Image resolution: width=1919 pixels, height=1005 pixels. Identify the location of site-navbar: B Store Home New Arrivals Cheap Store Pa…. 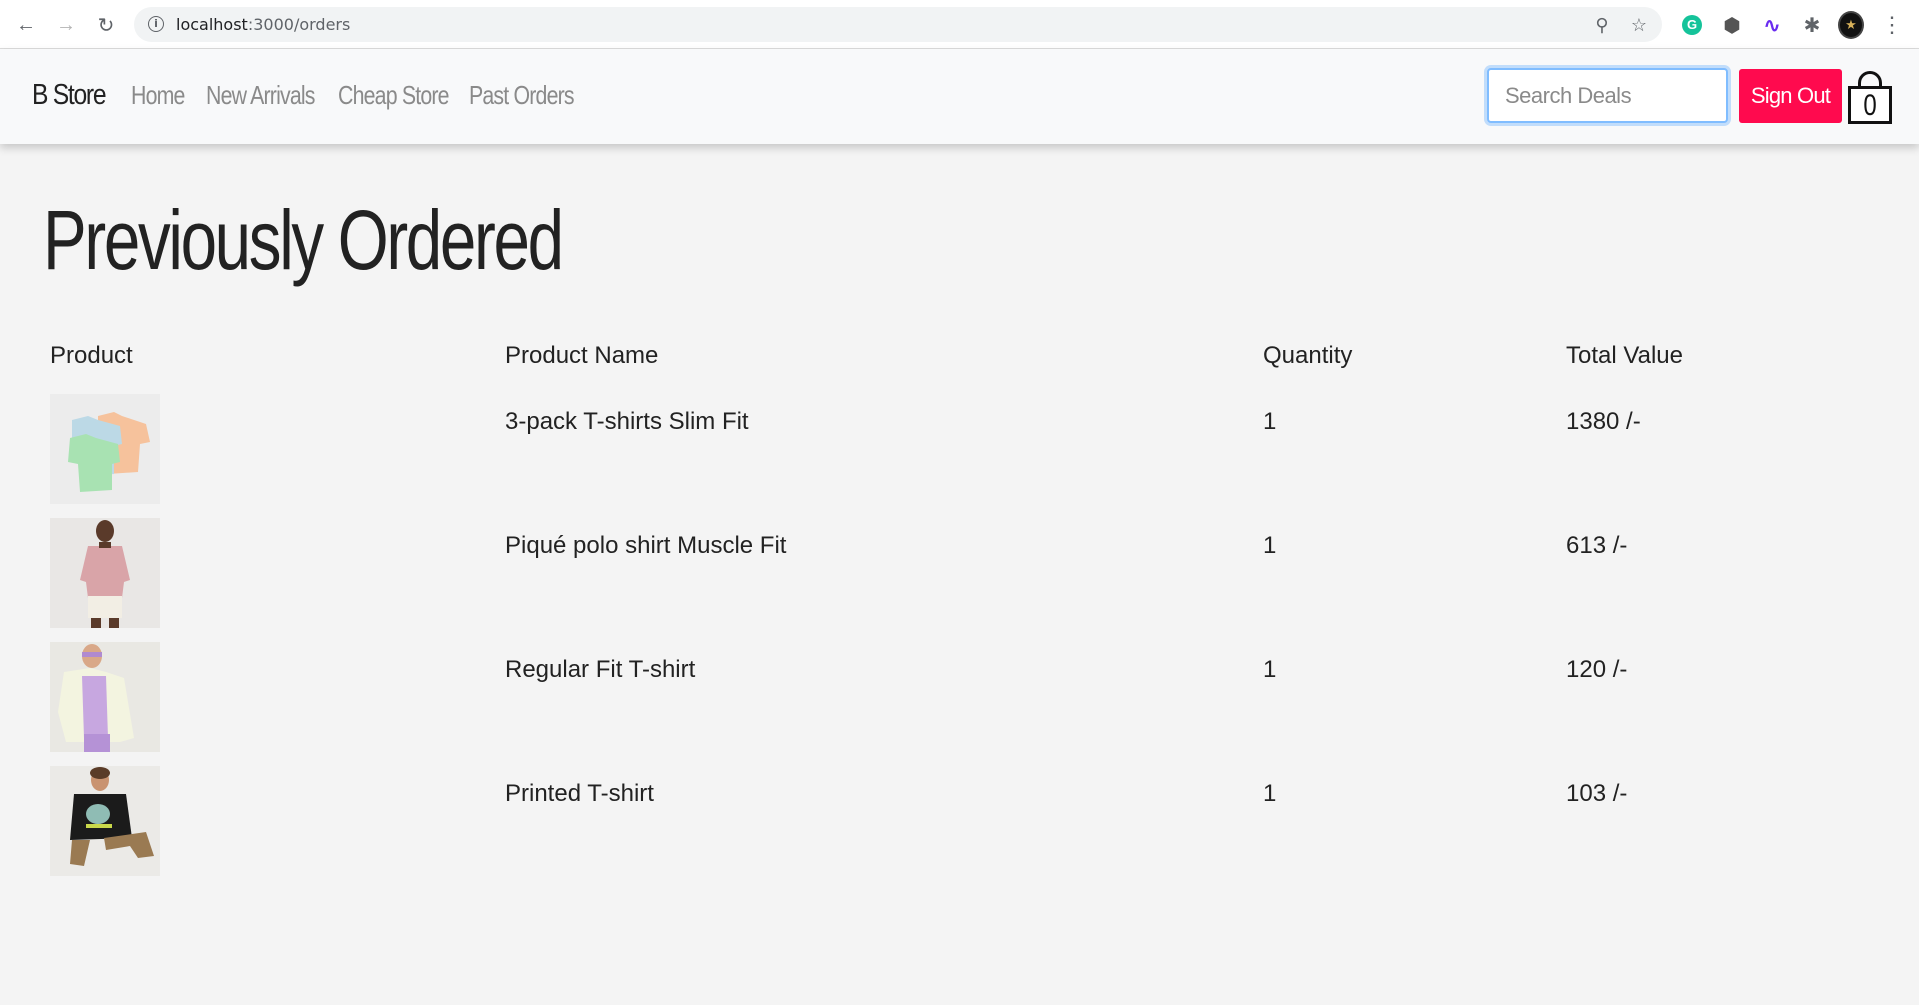
(959, 96).